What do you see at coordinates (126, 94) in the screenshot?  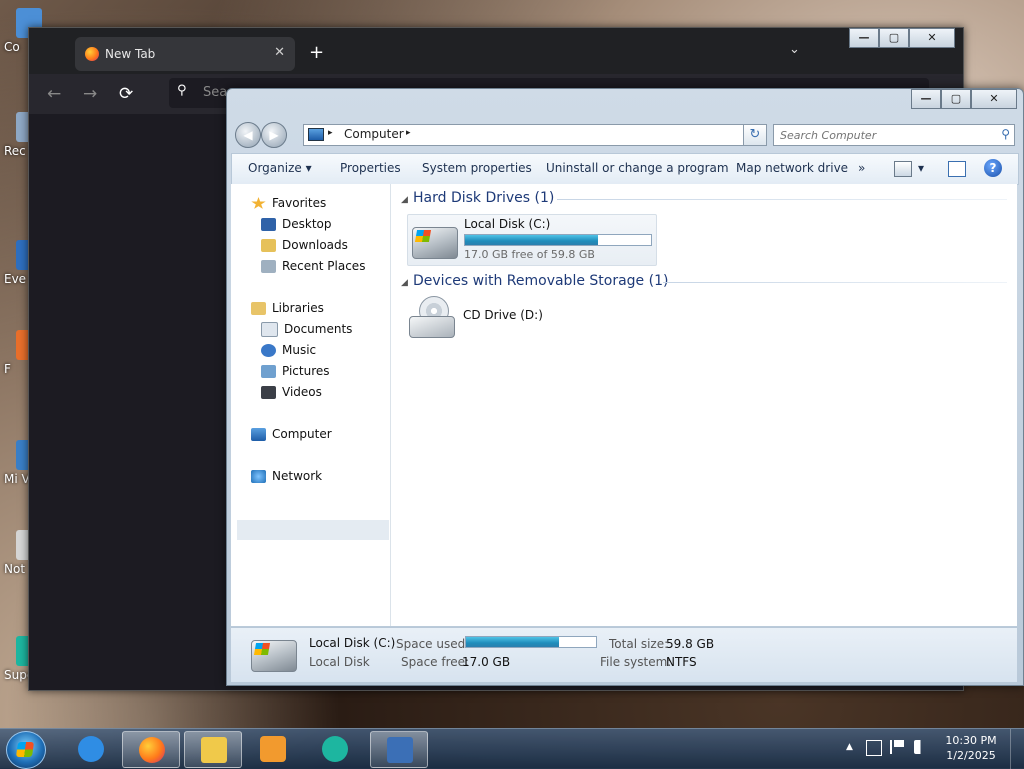 I see `reload-button: ⟳` at bounding box center [126, 94].